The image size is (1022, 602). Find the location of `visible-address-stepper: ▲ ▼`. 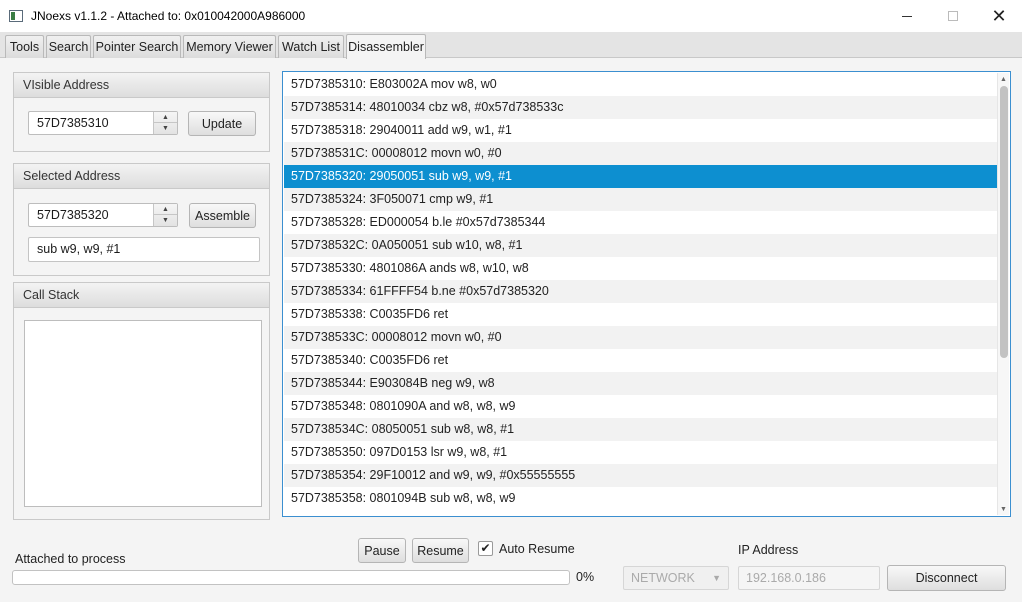

visible-address-stepper: ▲ ▼ is located at coordinates (165, 123).